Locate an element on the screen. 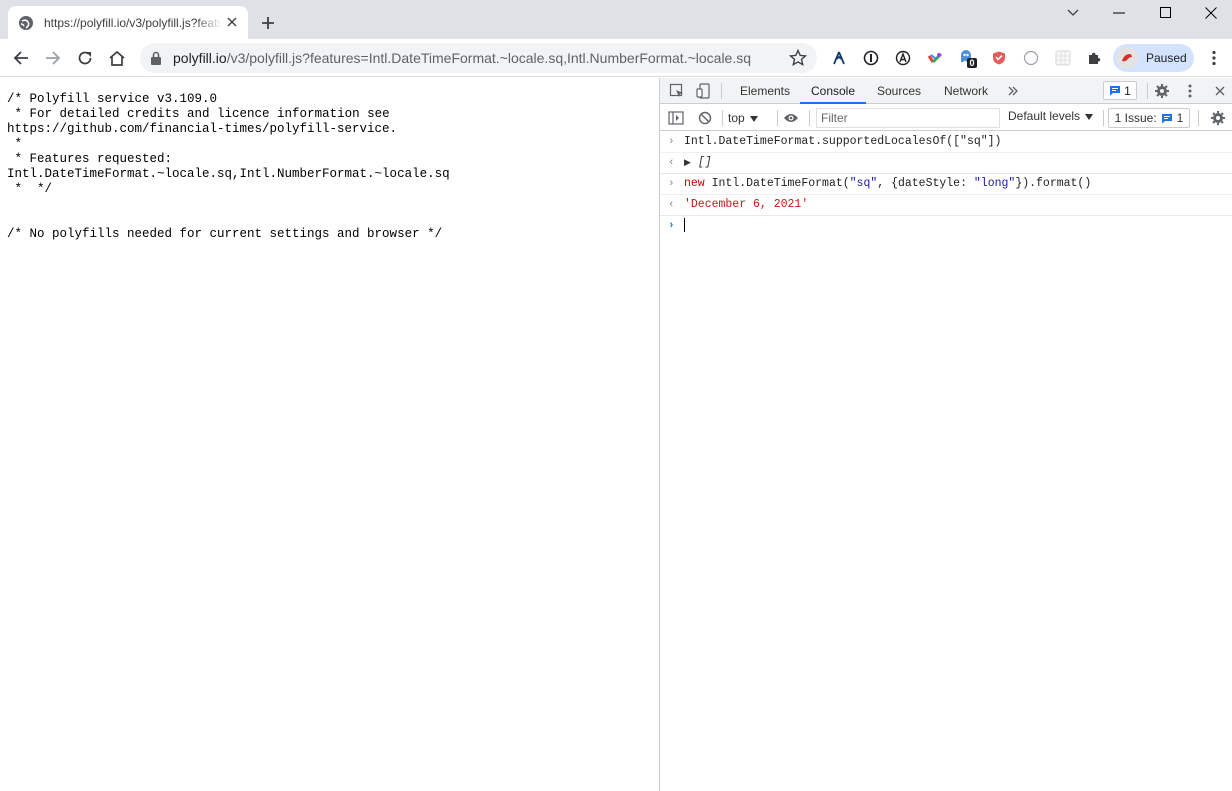  tab-elements: Elements is located at coordinates (765, 91).